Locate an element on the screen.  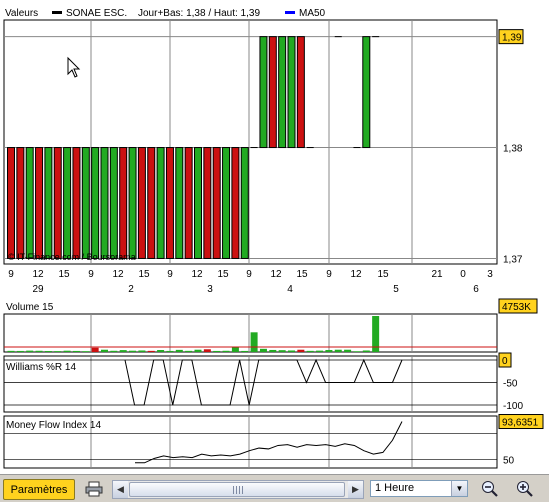
zoom-out-button is located at coordinates (490, 488).